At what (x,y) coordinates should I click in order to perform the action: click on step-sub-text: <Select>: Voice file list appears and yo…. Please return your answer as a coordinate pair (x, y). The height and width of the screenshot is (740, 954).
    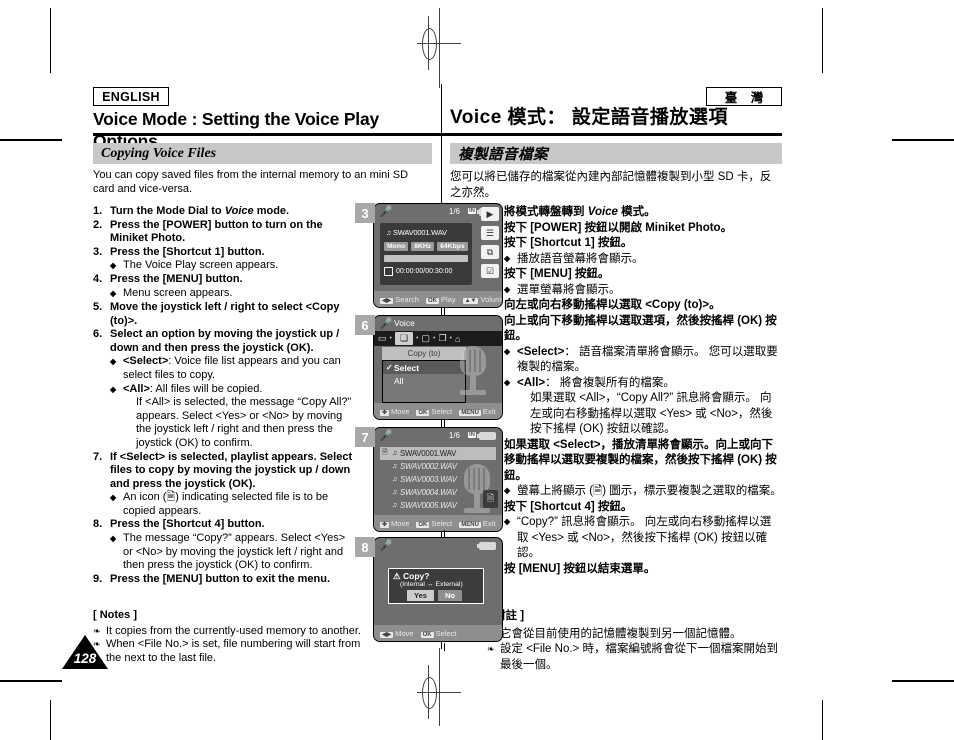
    Looking at the image, I should click on (232, 368).